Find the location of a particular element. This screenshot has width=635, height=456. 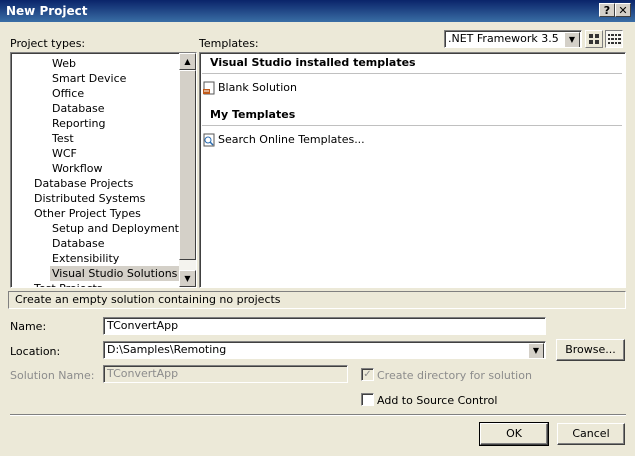

blank-solution-icon is located at coordinates (209, 88).